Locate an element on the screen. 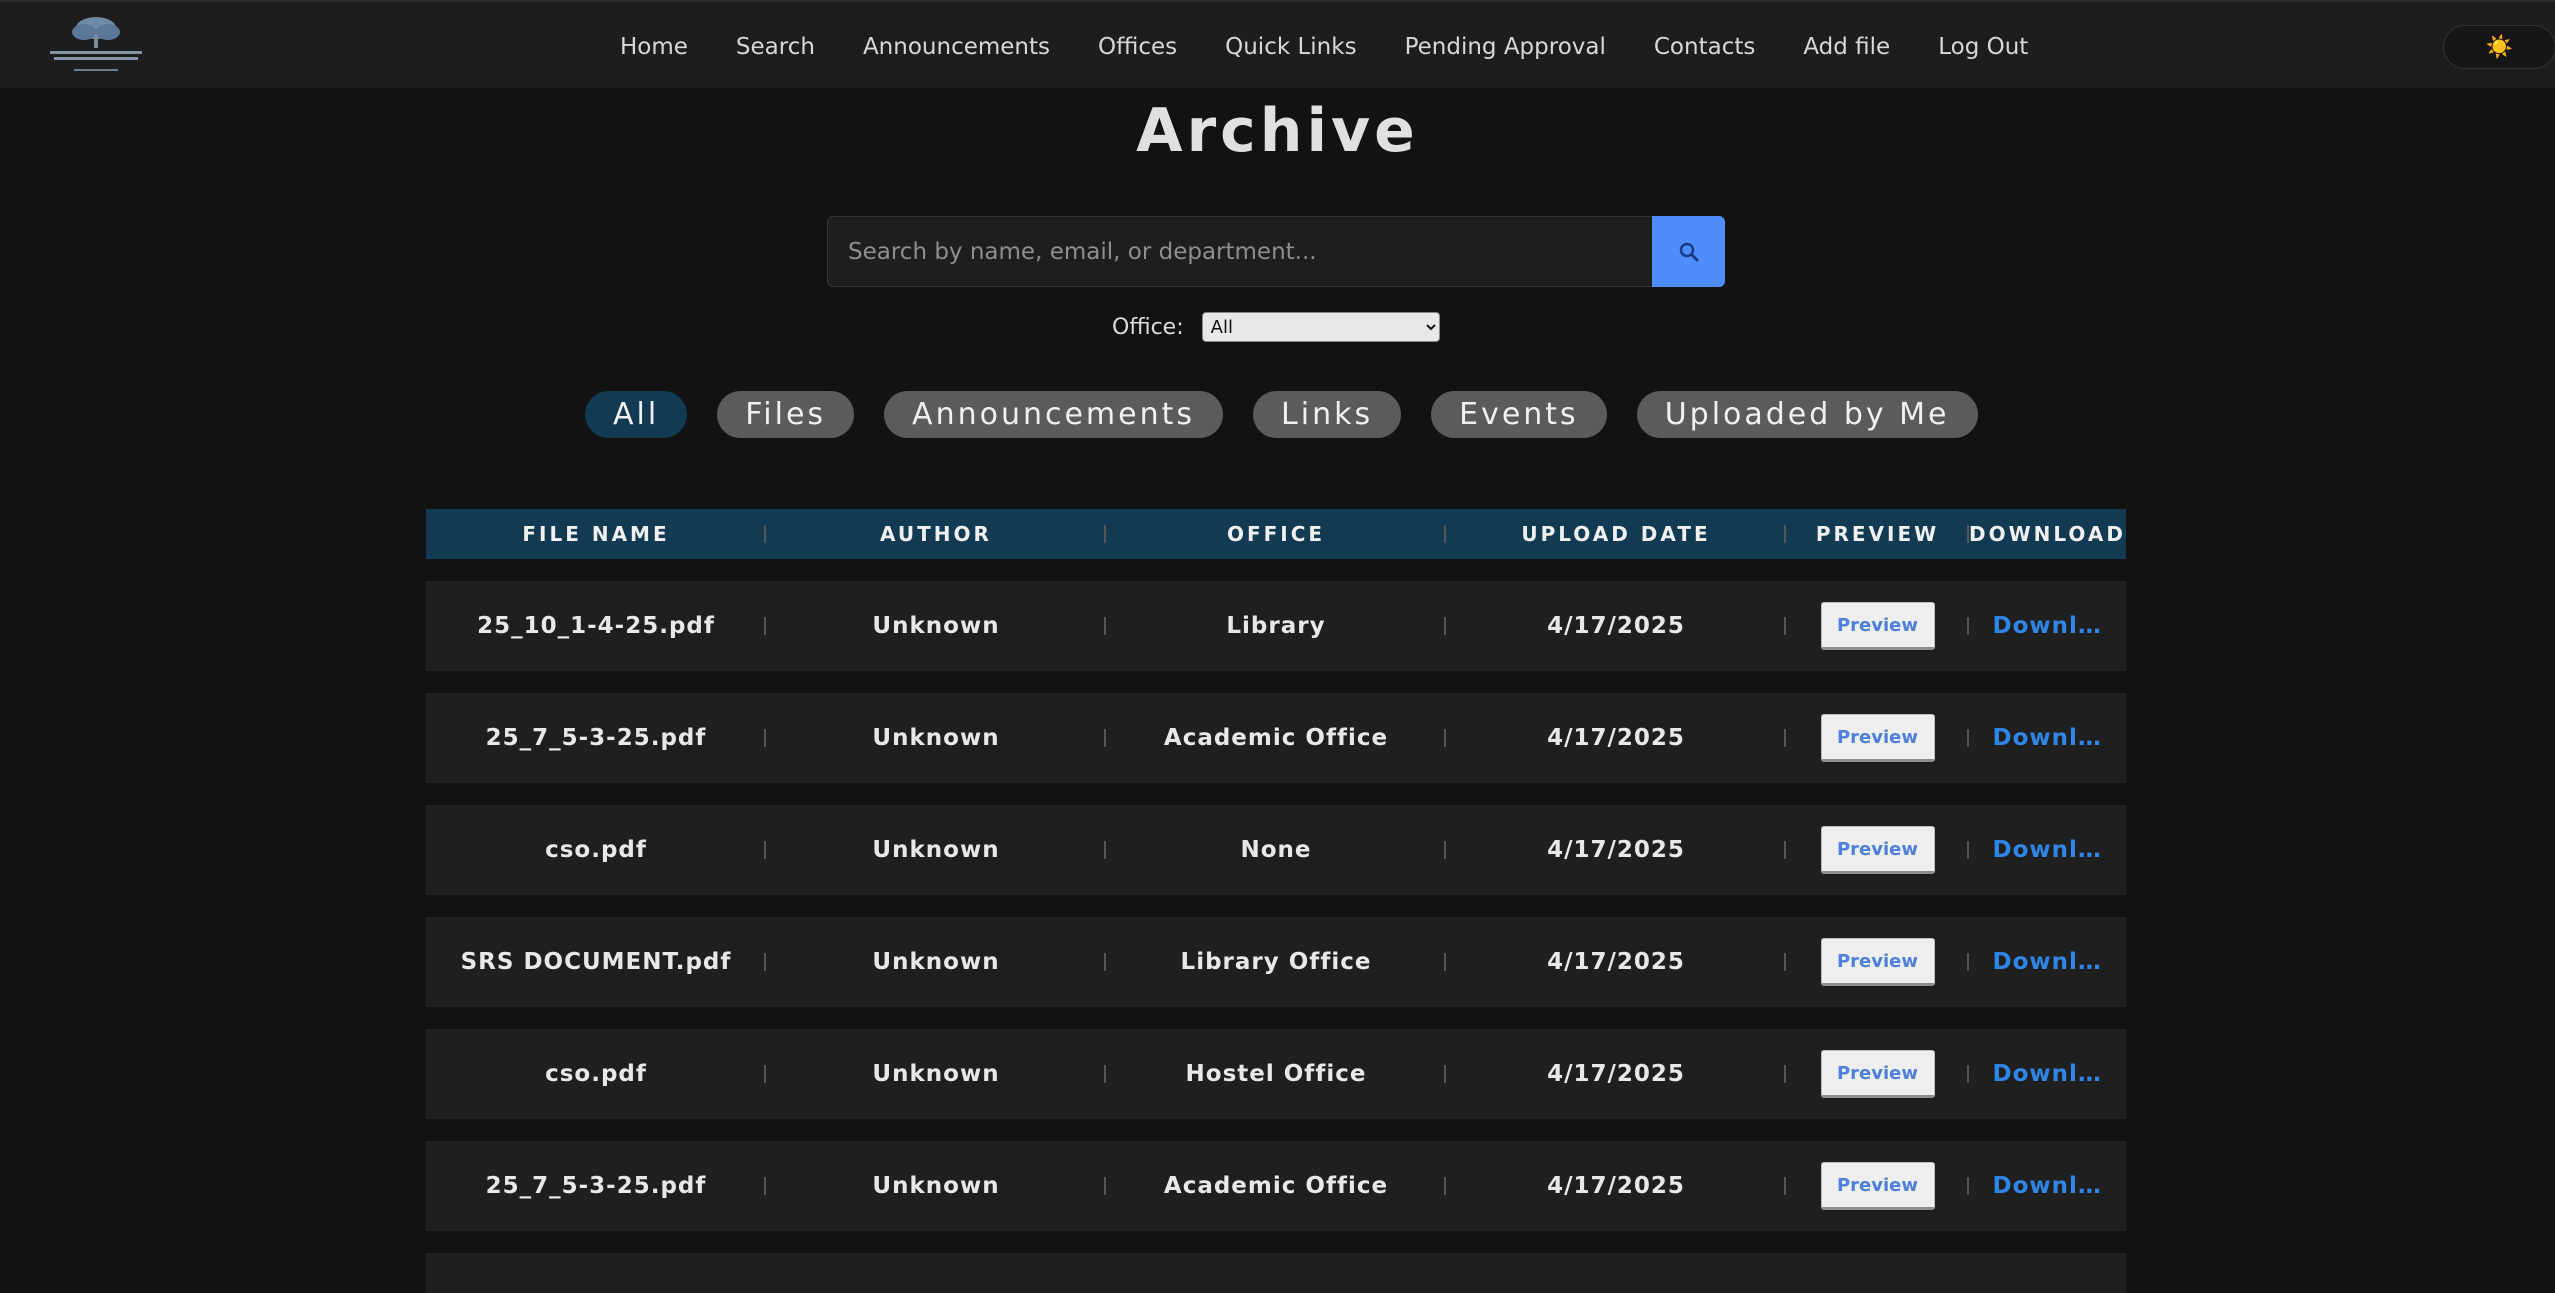  page-title: Archive is located at coordinates (1277, 131).